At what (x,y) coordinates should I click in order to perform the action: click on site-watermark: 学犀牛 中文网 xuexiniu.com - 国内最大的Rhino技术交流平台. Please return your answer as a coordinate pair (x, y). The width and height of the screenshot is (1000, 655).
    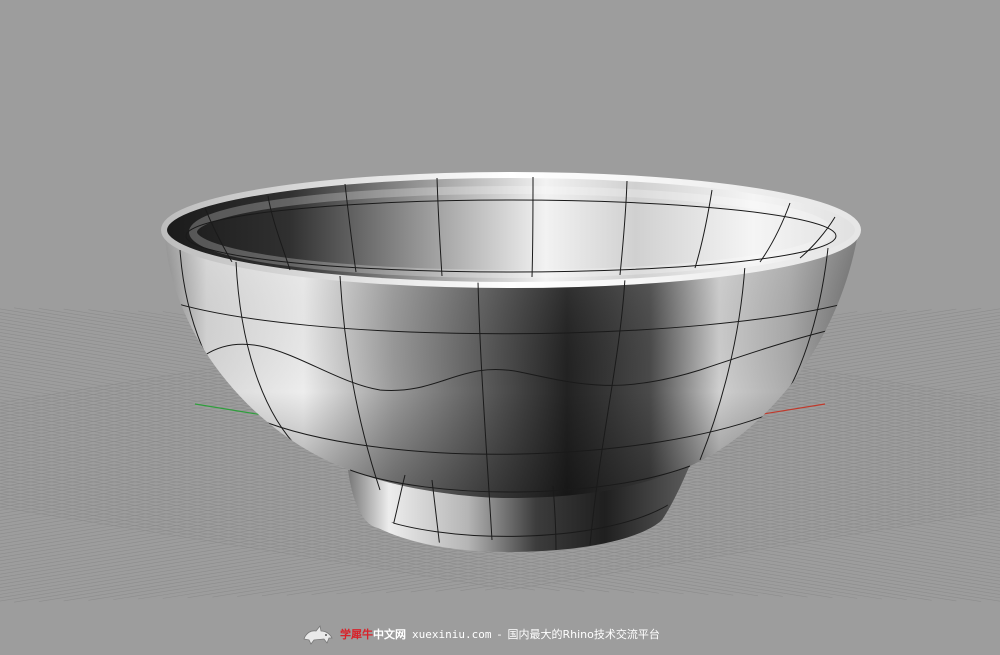
    Looking at the image, I should click on (481, 634).